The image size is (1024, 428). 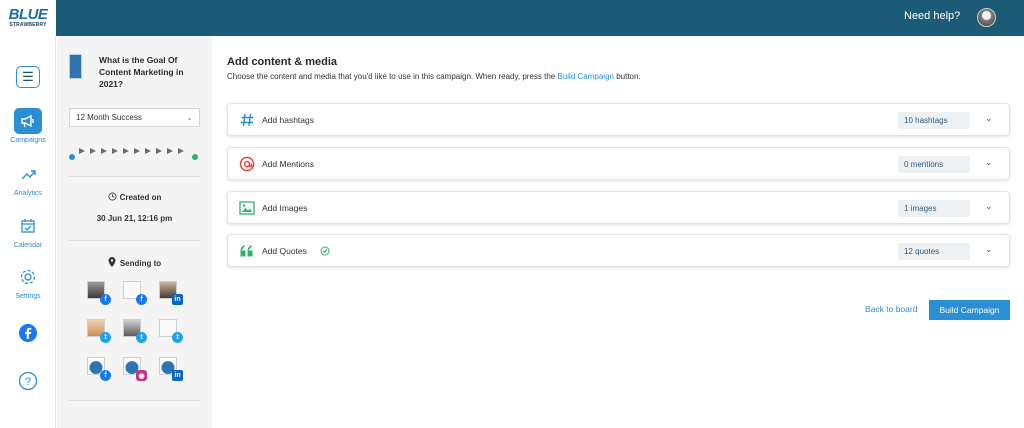 What do you see at coordinates (112, 196) in the screenshot?
I see `clock-icon` at bounding box center [112, 196].